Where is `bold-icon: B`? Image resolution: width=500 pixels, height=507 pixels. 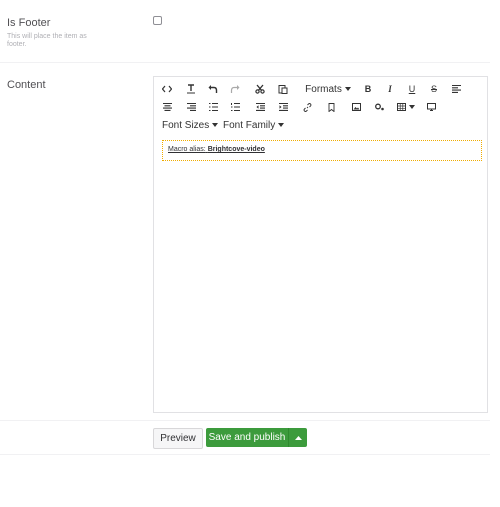
bold-icon: B is located at coordinates (368, 89).